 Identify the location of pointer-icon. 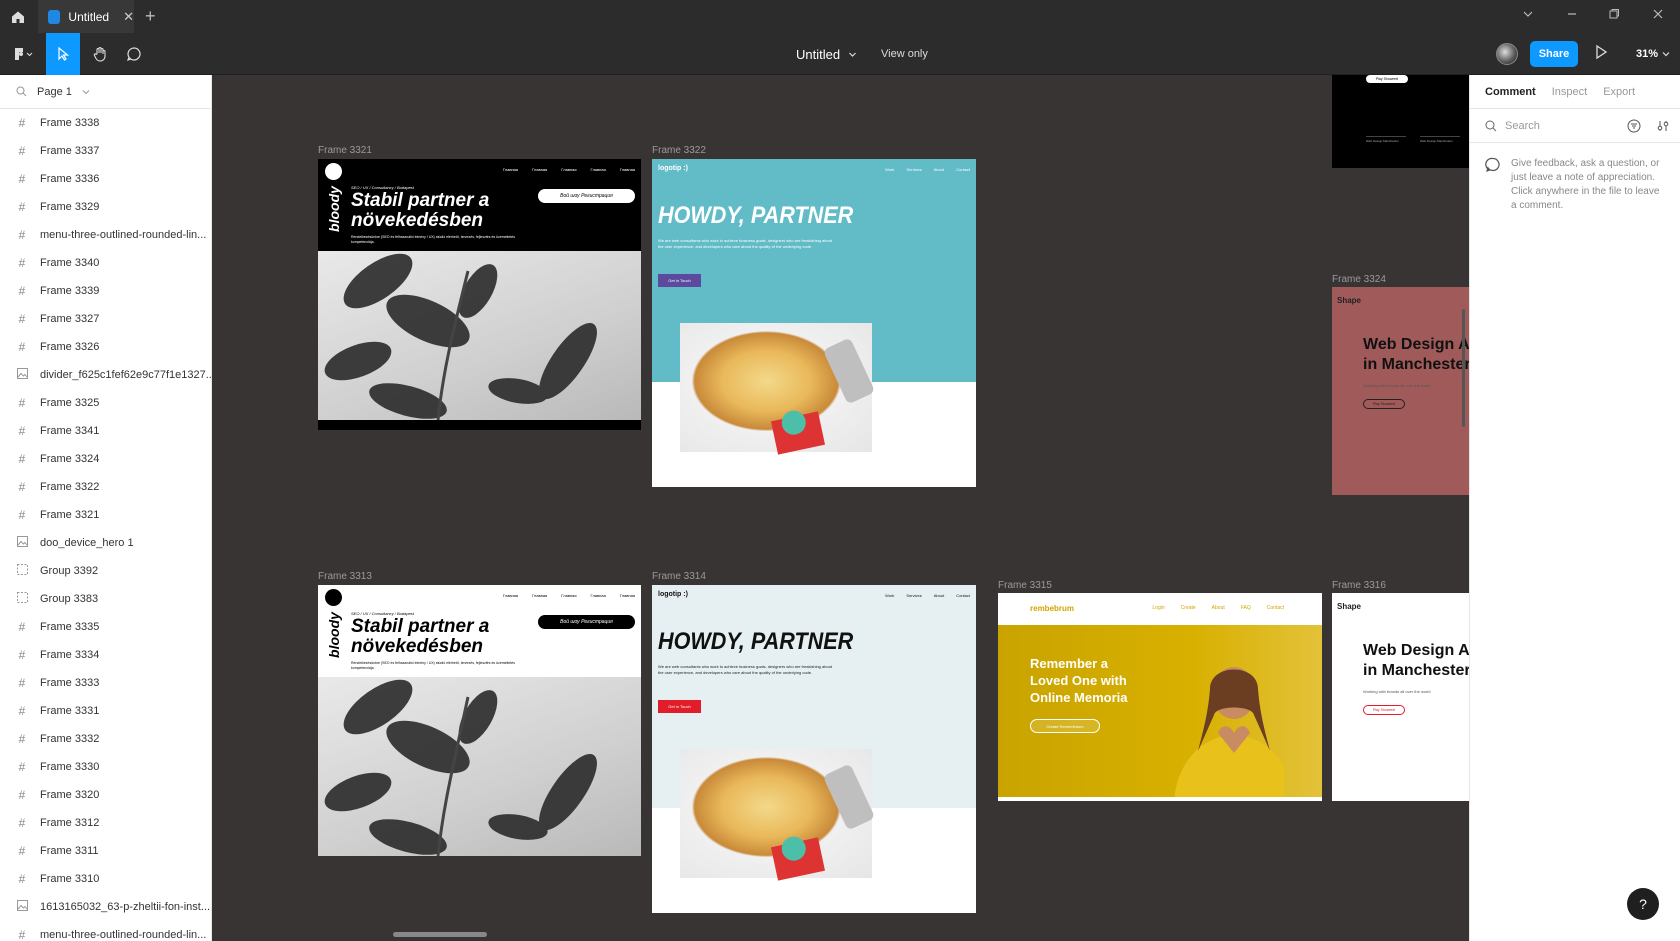
(64, 54).